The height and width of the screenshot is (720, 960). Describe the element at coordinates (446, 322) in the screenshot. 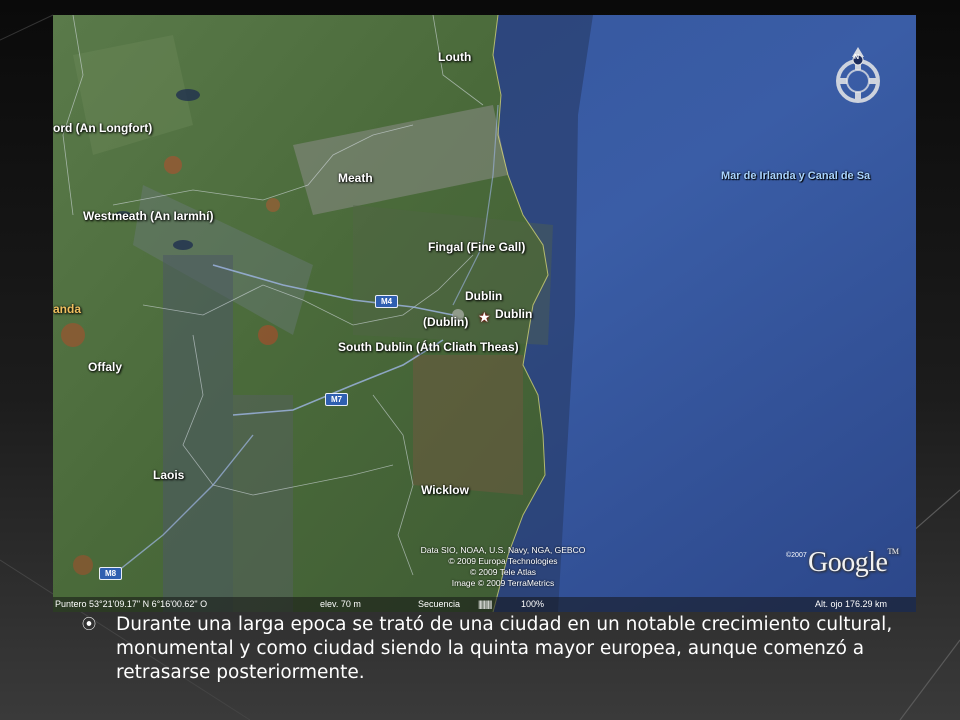

I see `label-dublin-paren: (Dublin)` at that location.